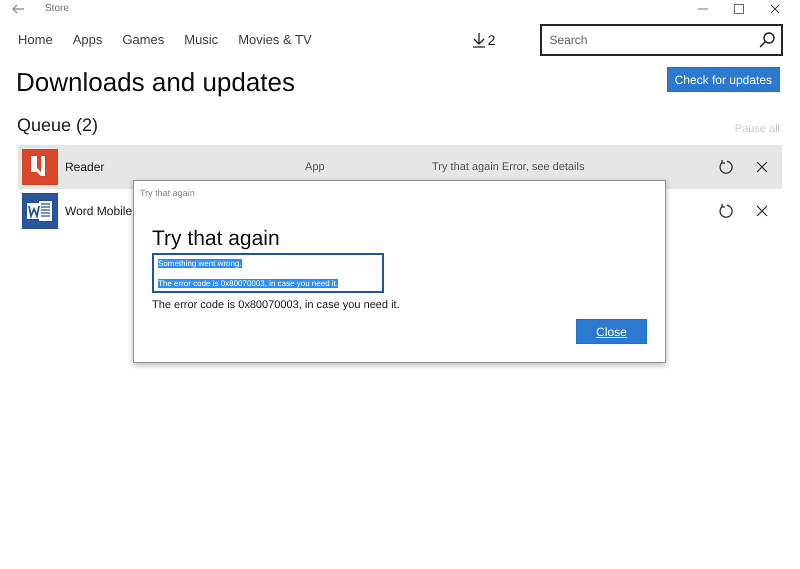  What do you see at coordinates (216, 239) in the screenshot?
I see `dialog-title: Try that again` at bounding box center [216, 239].